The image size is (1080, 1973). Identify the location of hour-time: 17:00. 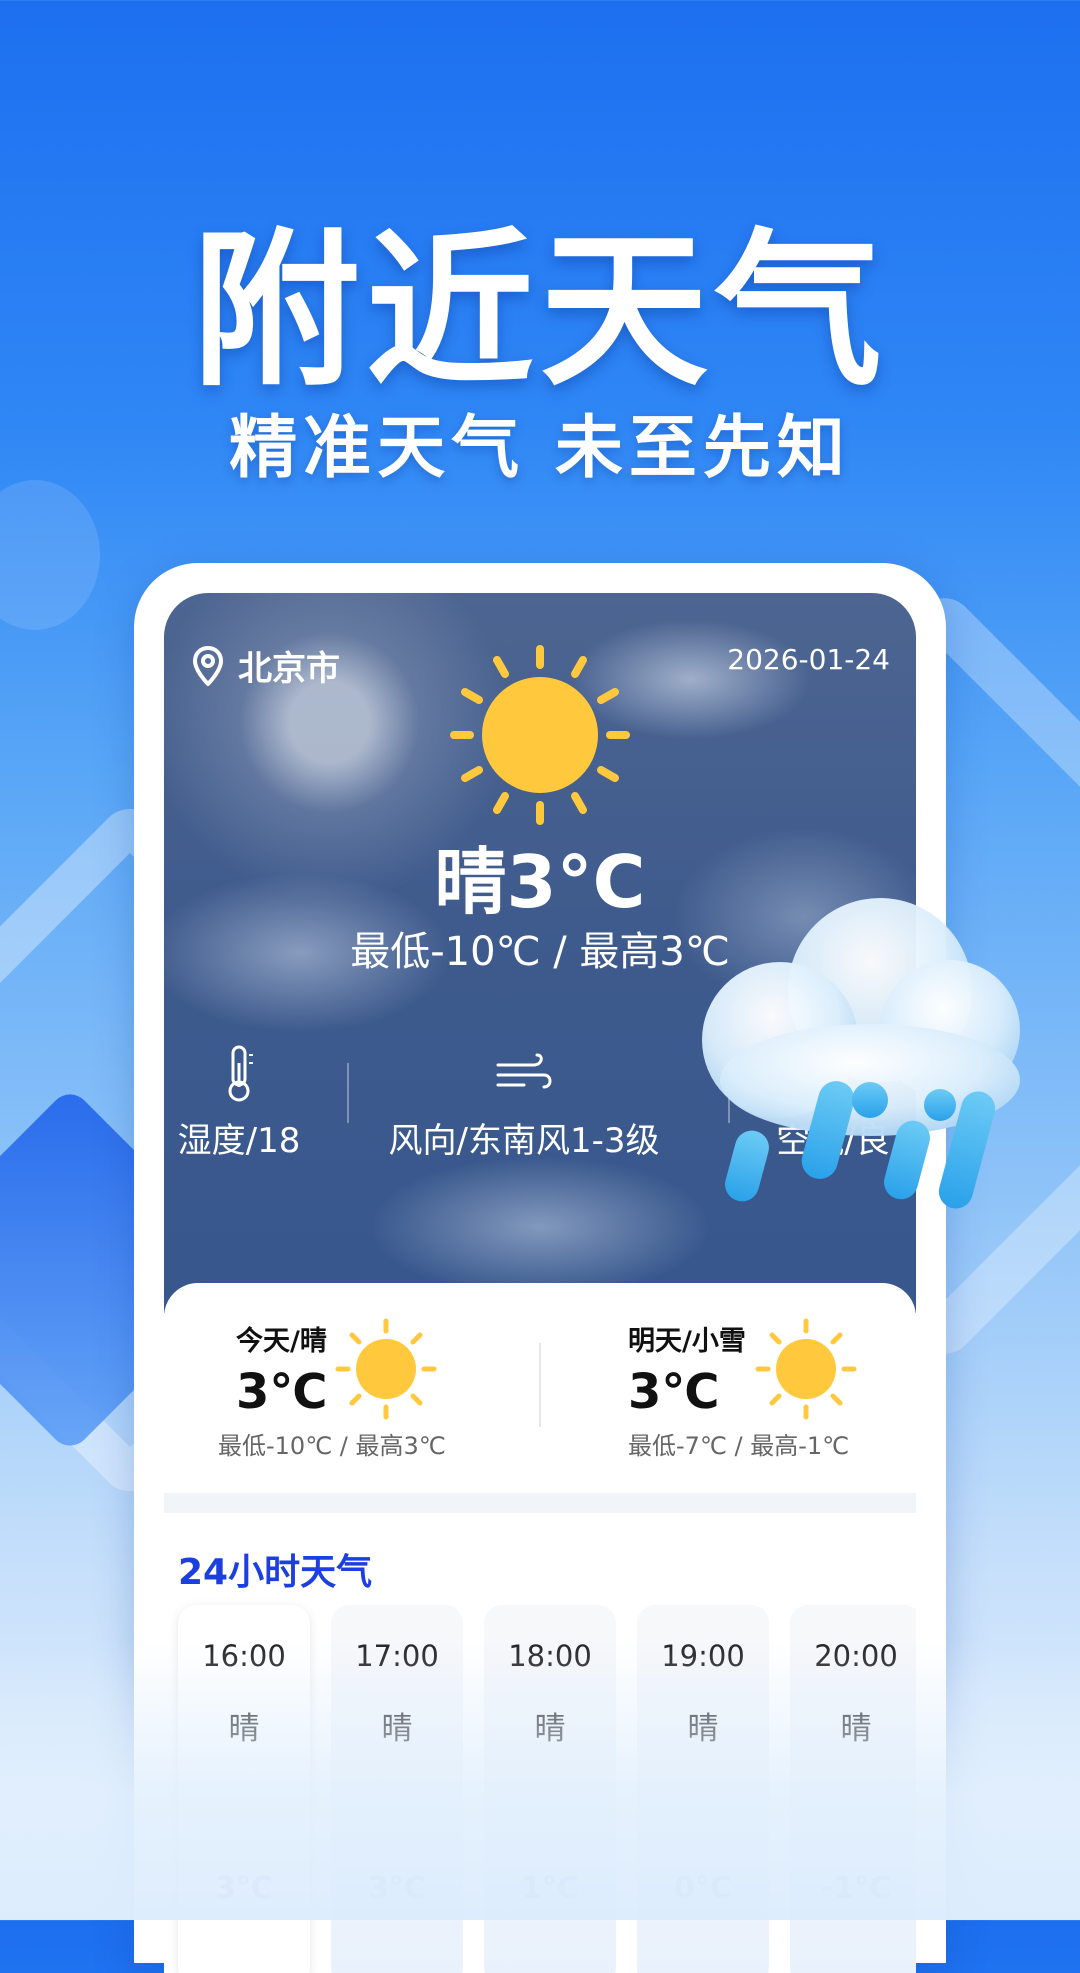
(397, 1656).